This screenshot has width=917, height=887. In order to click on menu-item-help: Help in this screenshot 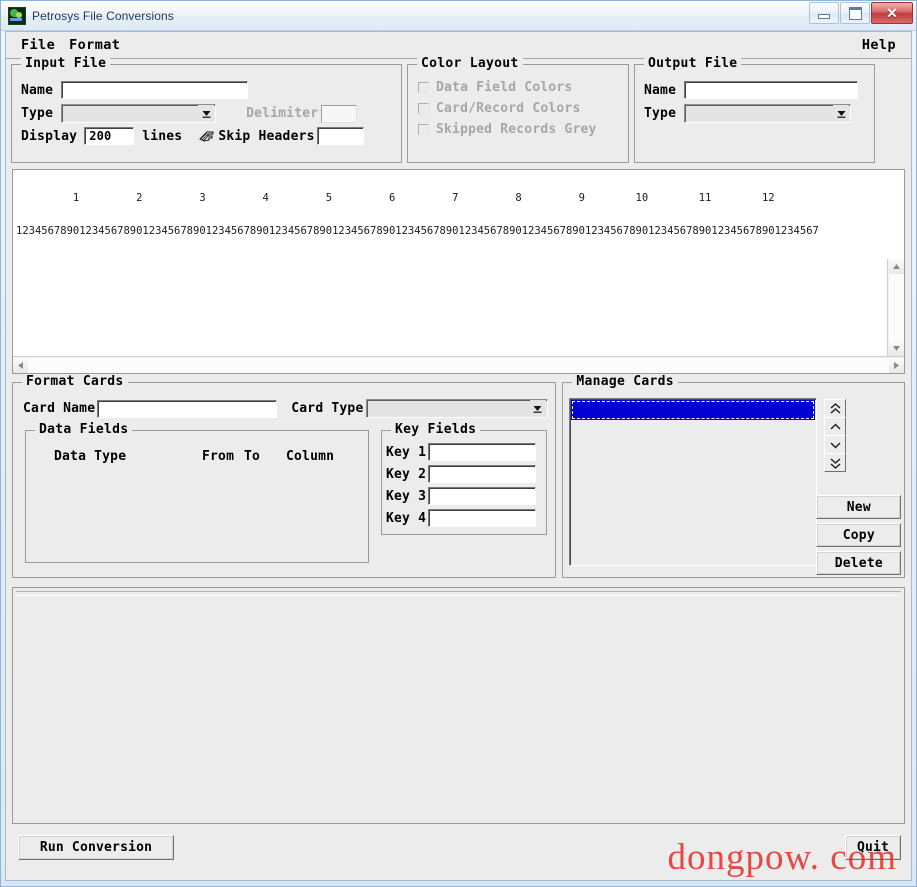, I will do `click(879, 45)`.